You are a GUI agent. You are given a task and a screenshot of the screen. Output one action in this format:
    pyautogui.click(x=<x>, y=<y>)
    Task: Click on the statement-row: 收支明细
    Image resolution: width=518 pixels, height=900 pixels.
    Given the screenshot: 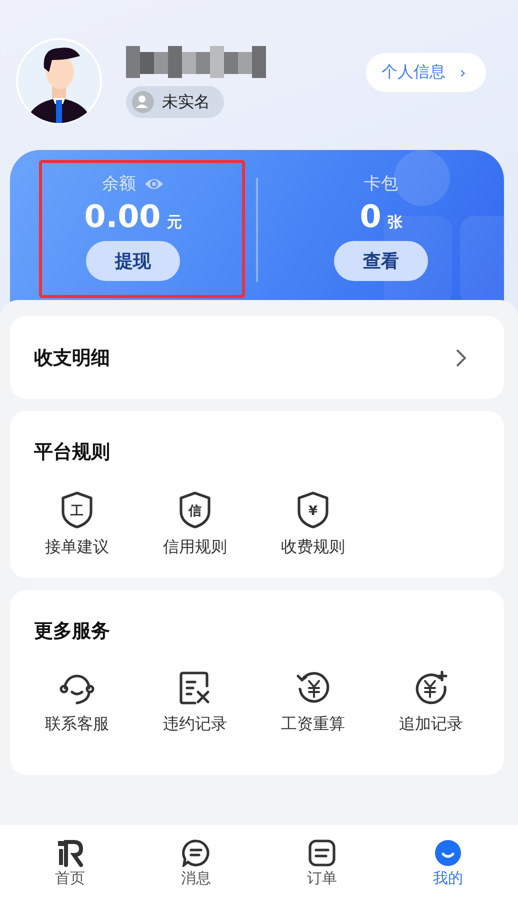 What is the action you would take?
    pyautogui.click(x=257, y=357)
    